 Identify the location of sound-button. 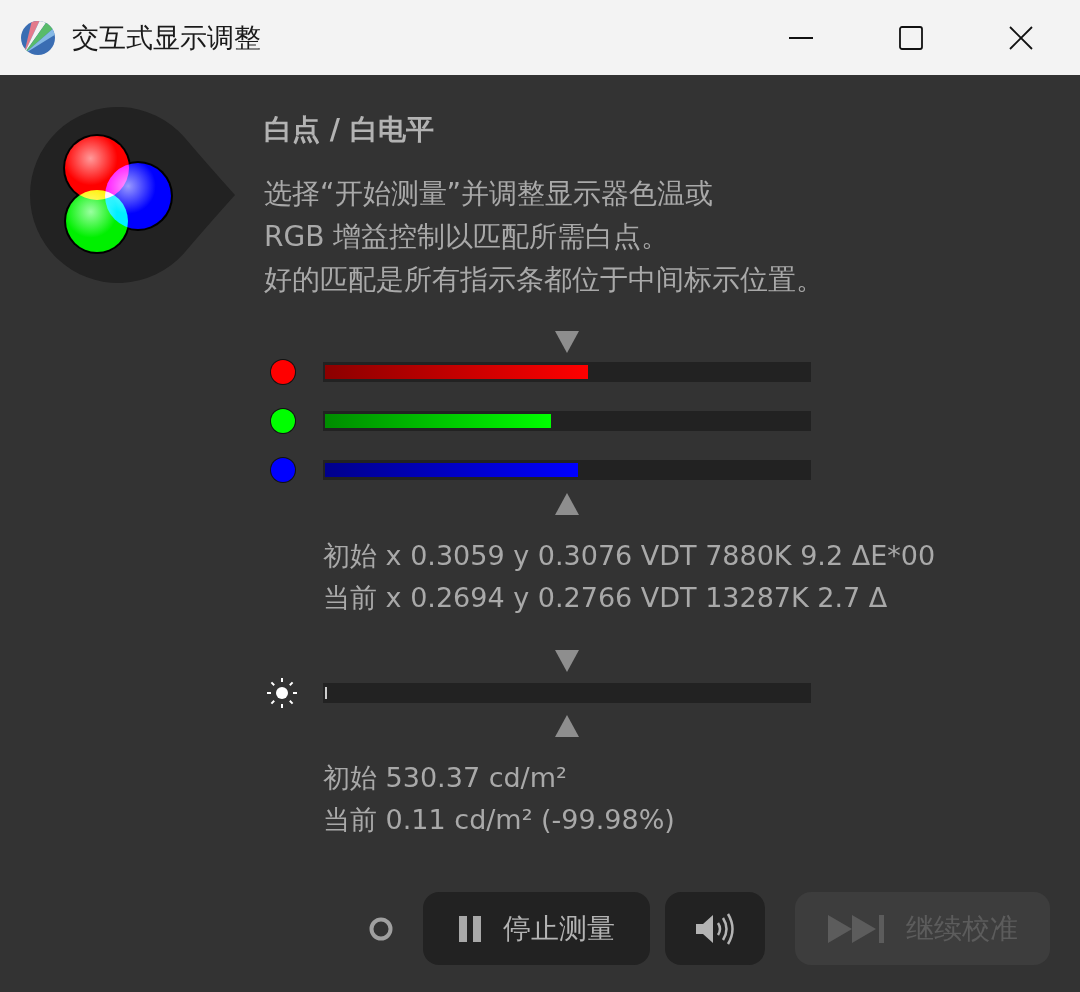
(715, 928).